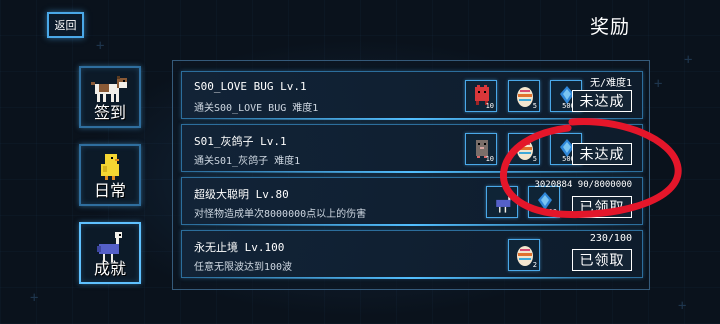  Describe the element at coordinates (110, 91) in the screenshot. I see `dog-icon` at that location.